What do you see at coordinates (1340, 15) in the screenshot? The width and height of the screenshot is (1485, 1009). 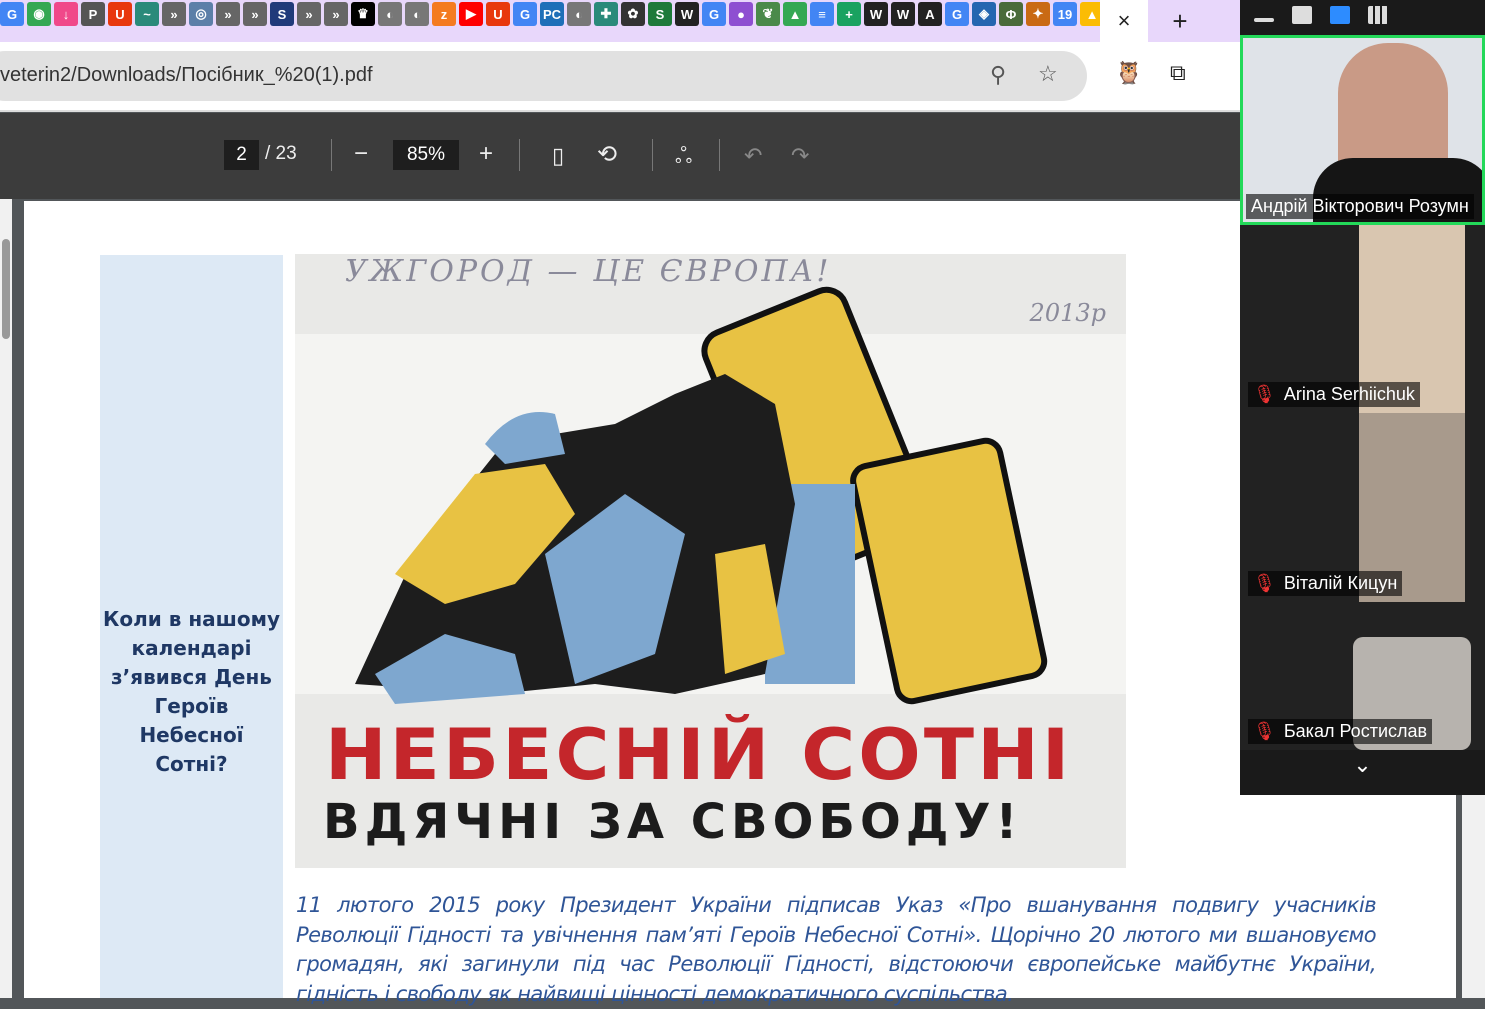 I see `speaker-view-icon` at bounding box center [1340, 15].